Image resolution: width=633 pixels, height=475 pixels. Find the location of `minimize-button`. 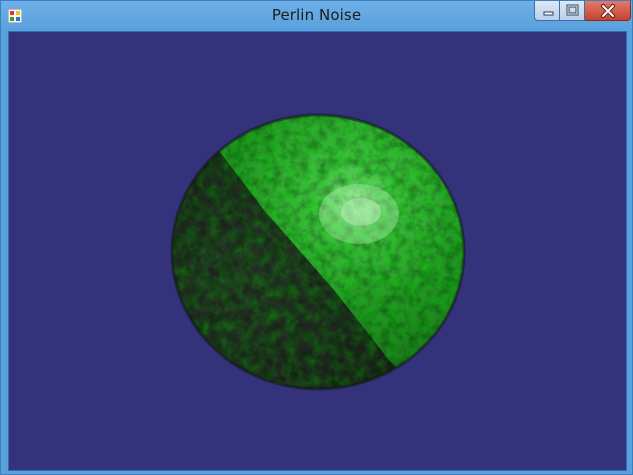

minimize-button is located at coordinates (547, 11).